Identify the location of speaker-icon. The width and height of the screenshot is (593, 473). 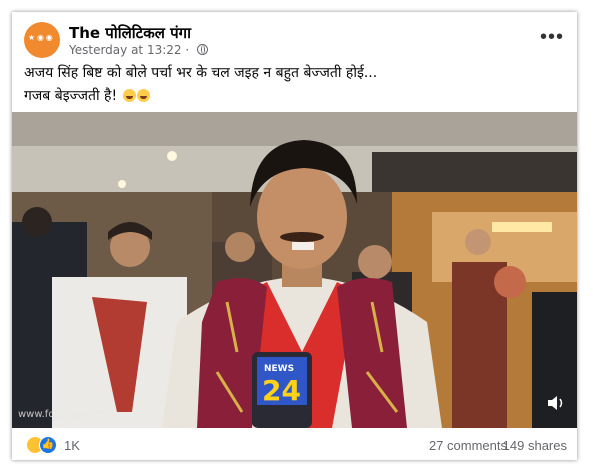
(556, 403).